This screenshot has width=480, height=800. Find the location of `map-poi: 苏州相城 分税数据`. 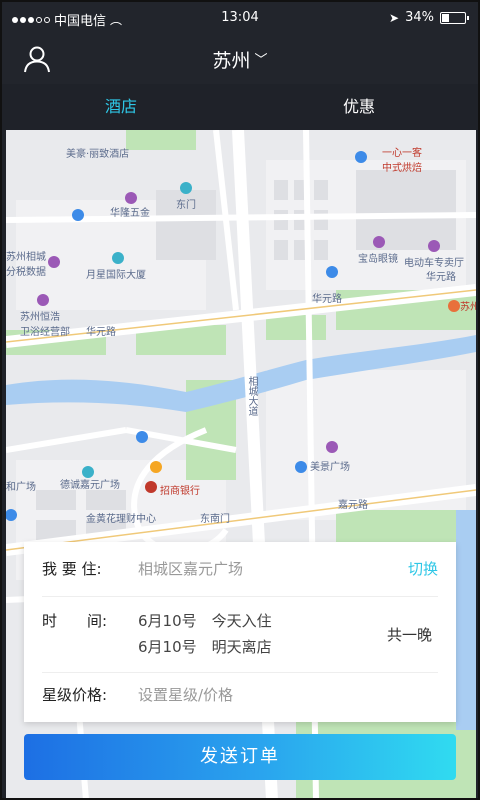

map-poi: 苏州相城 分税数据 is located at coordinates (26, 263).